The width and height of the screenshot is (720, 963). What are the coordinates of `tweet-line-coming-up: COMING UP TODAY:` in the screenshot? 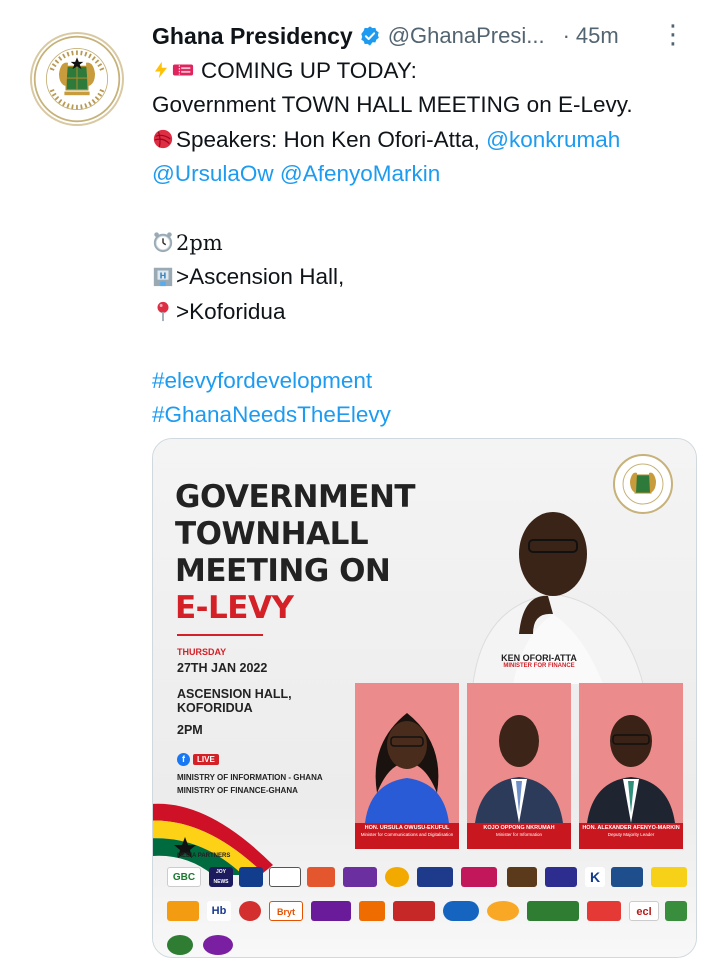 It's located at (424, 71).